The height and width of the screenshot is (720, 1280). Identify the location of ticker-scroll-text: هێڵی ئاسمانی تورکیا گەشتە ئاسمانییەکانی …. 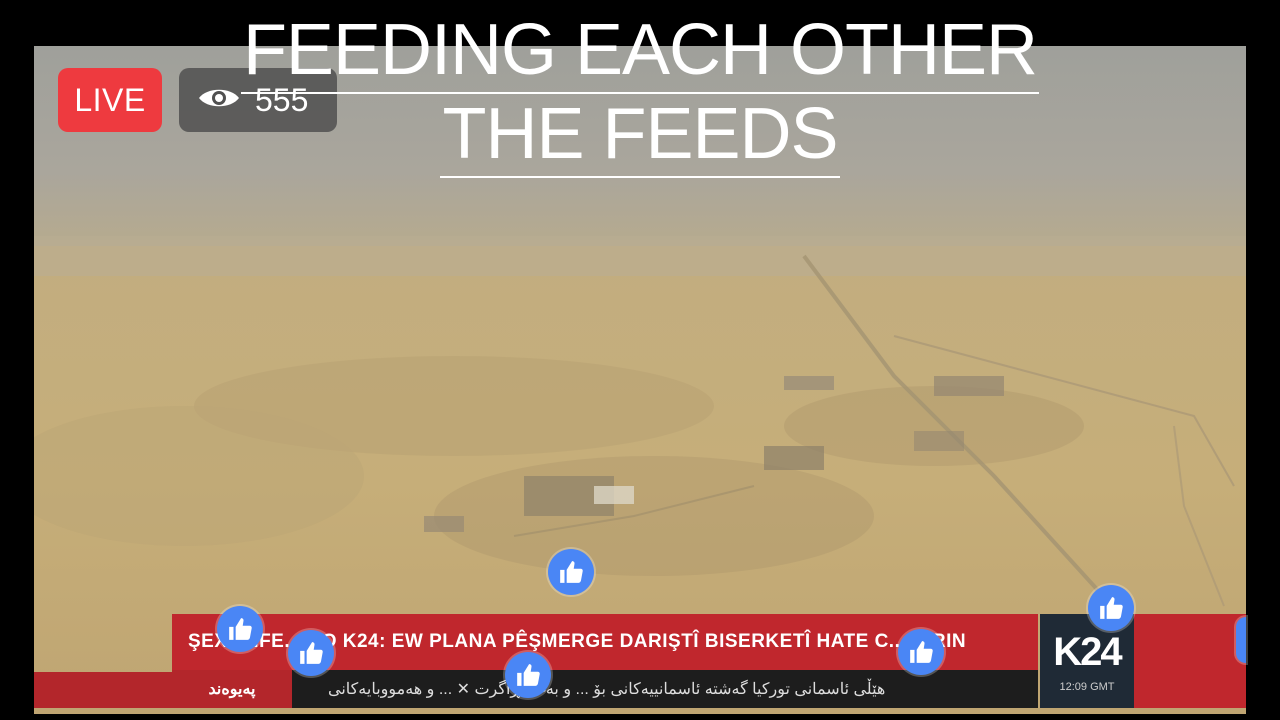
(607, 689).